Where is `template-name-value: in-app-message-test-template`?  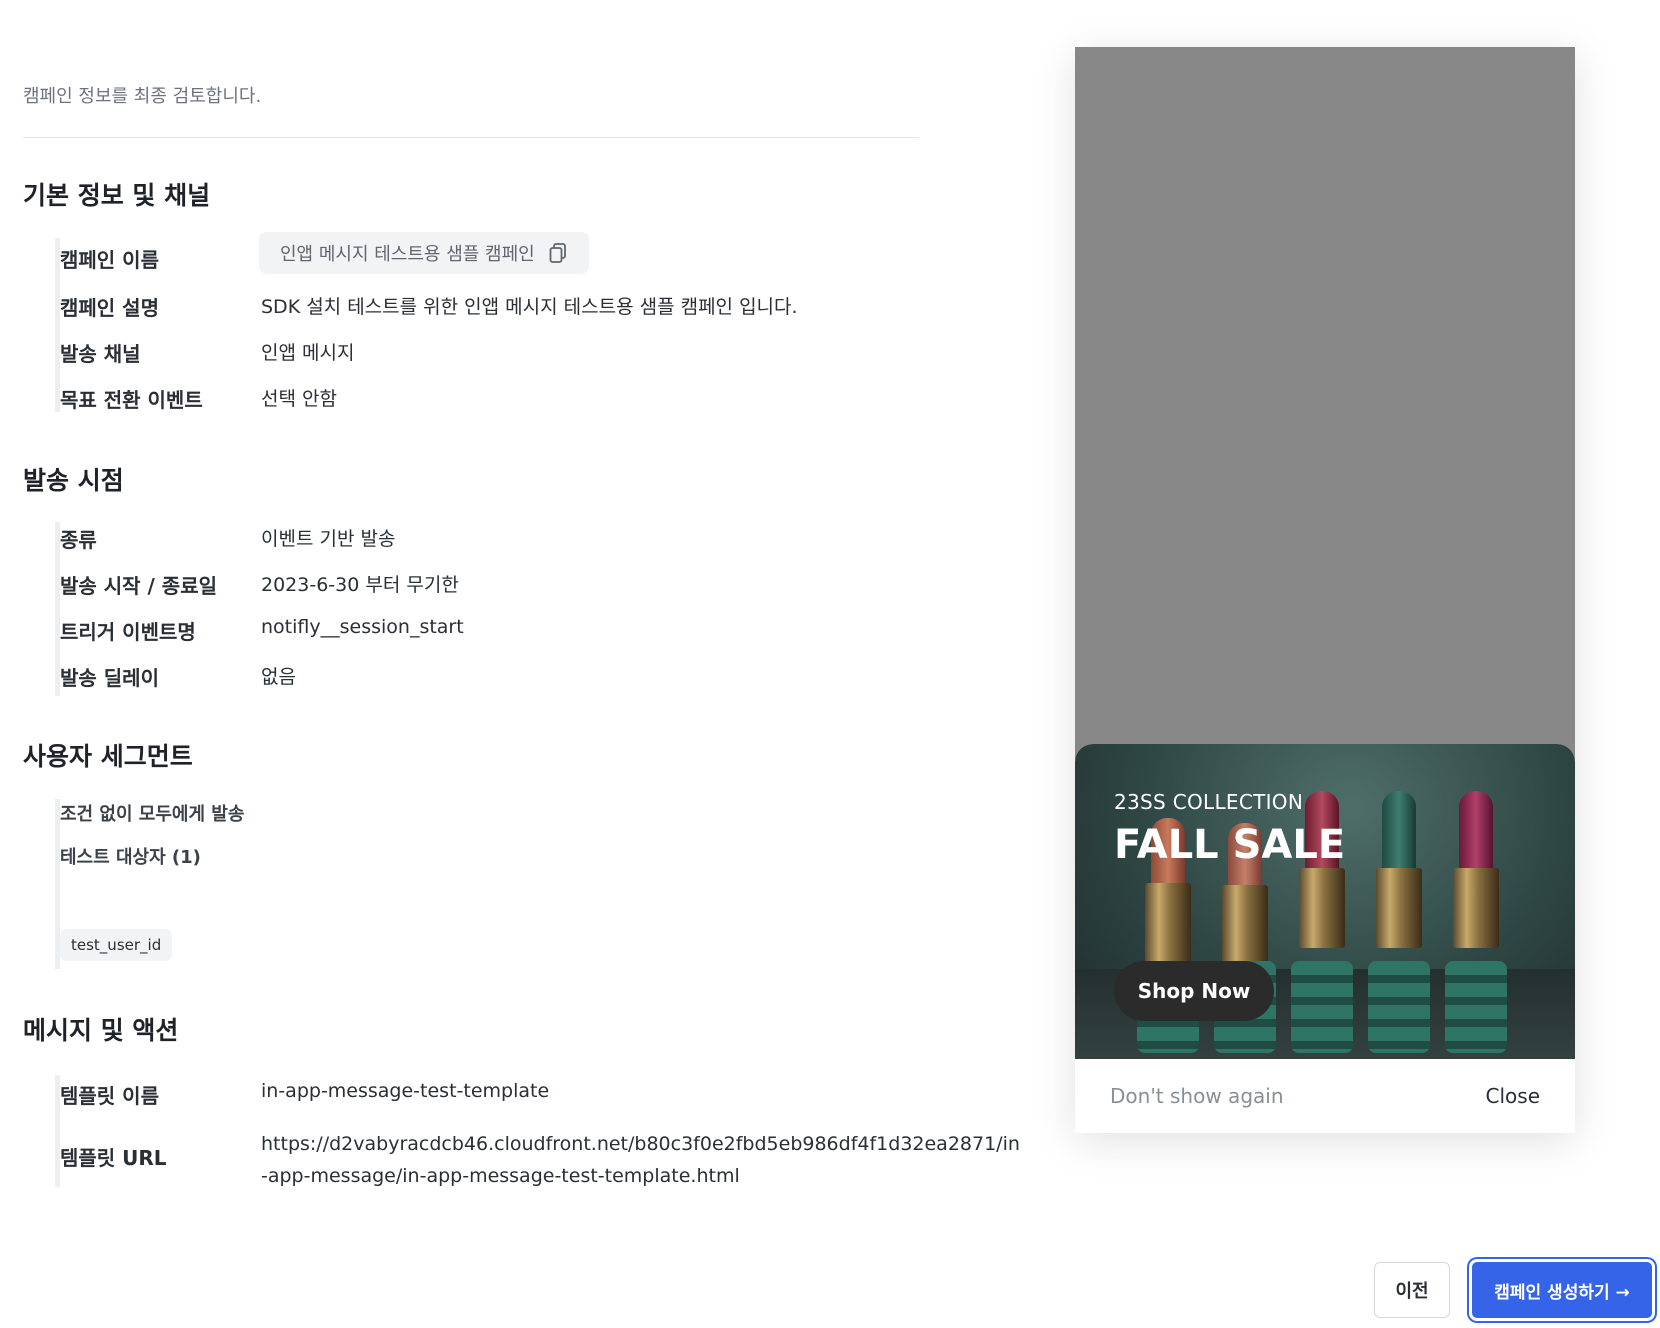 template-name-value: in-app-message-test-template is located at coordinates (405, 1091).